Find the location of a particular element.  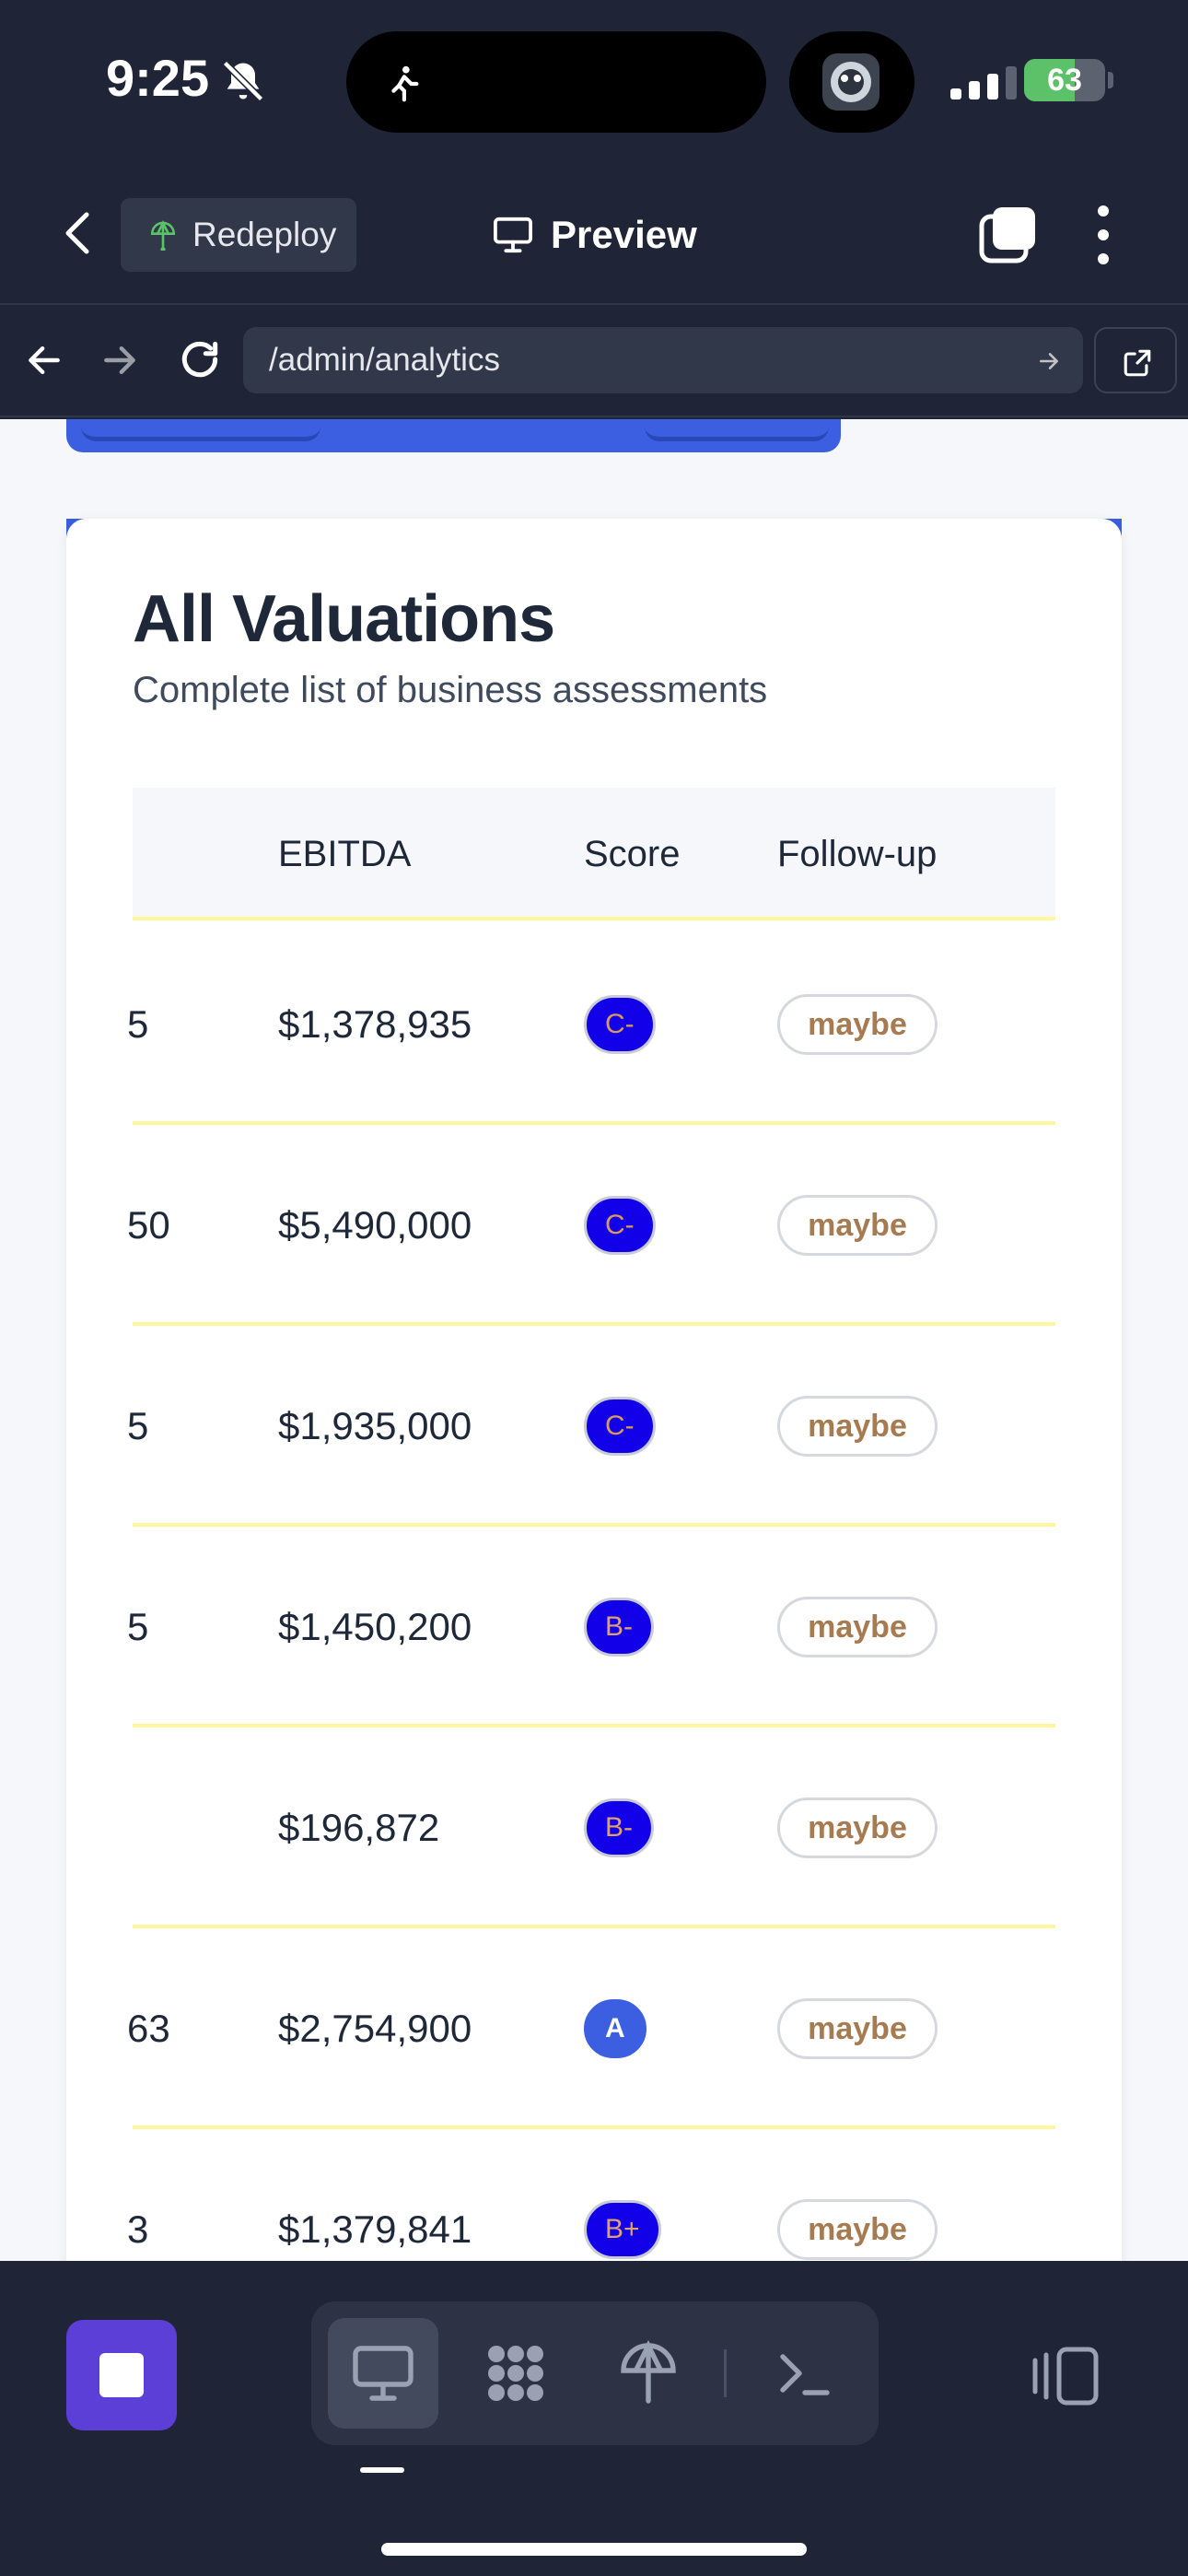

tab-apps is located at coordinates (515, 2373).